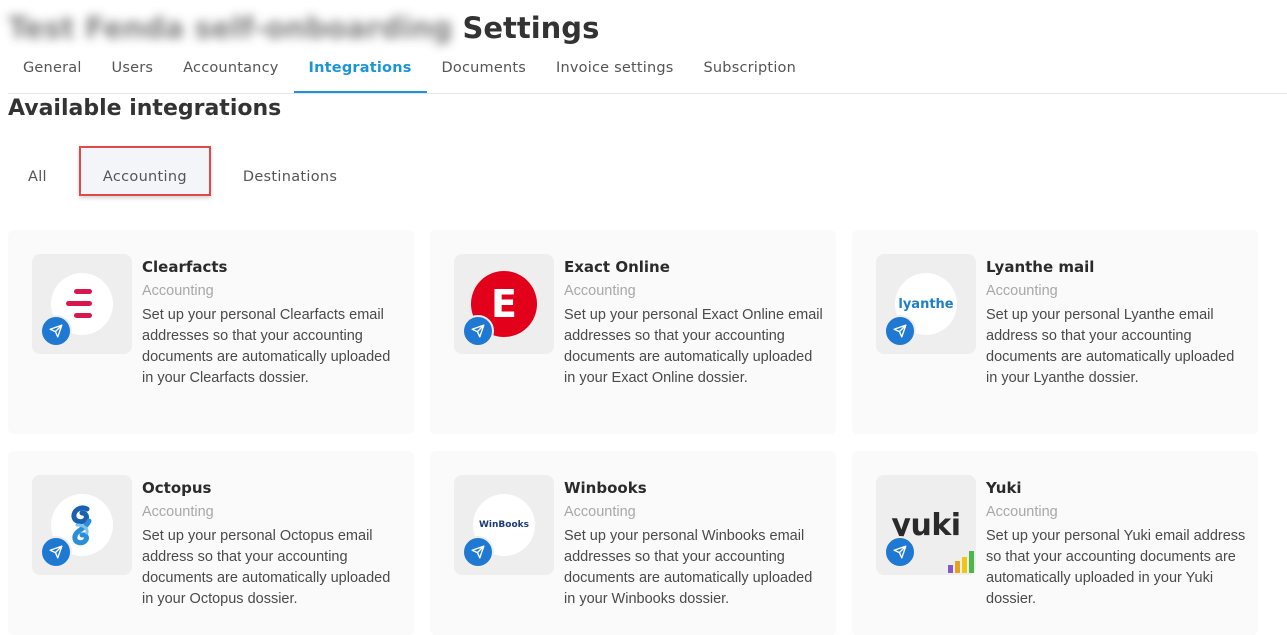  What do you see at coordinates (961, 562) in the screenshot?
I see `yuki-bars-icon` at bounding box center [961, 562].